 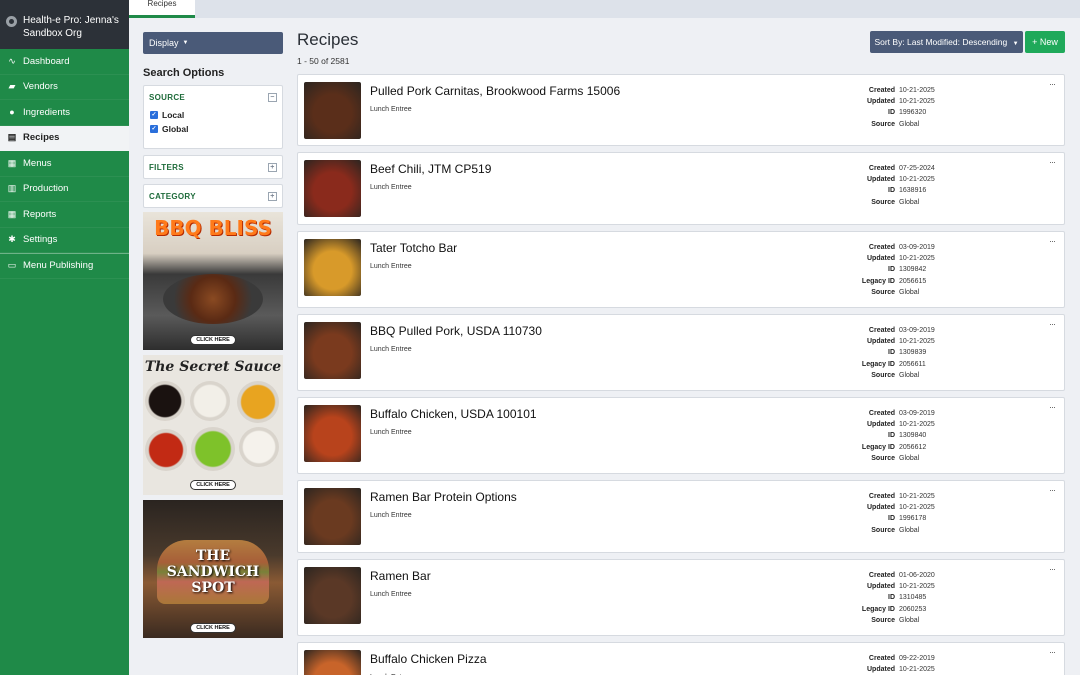 I want to click on meta-row-source: Source Global, so click(x=881, y=620).